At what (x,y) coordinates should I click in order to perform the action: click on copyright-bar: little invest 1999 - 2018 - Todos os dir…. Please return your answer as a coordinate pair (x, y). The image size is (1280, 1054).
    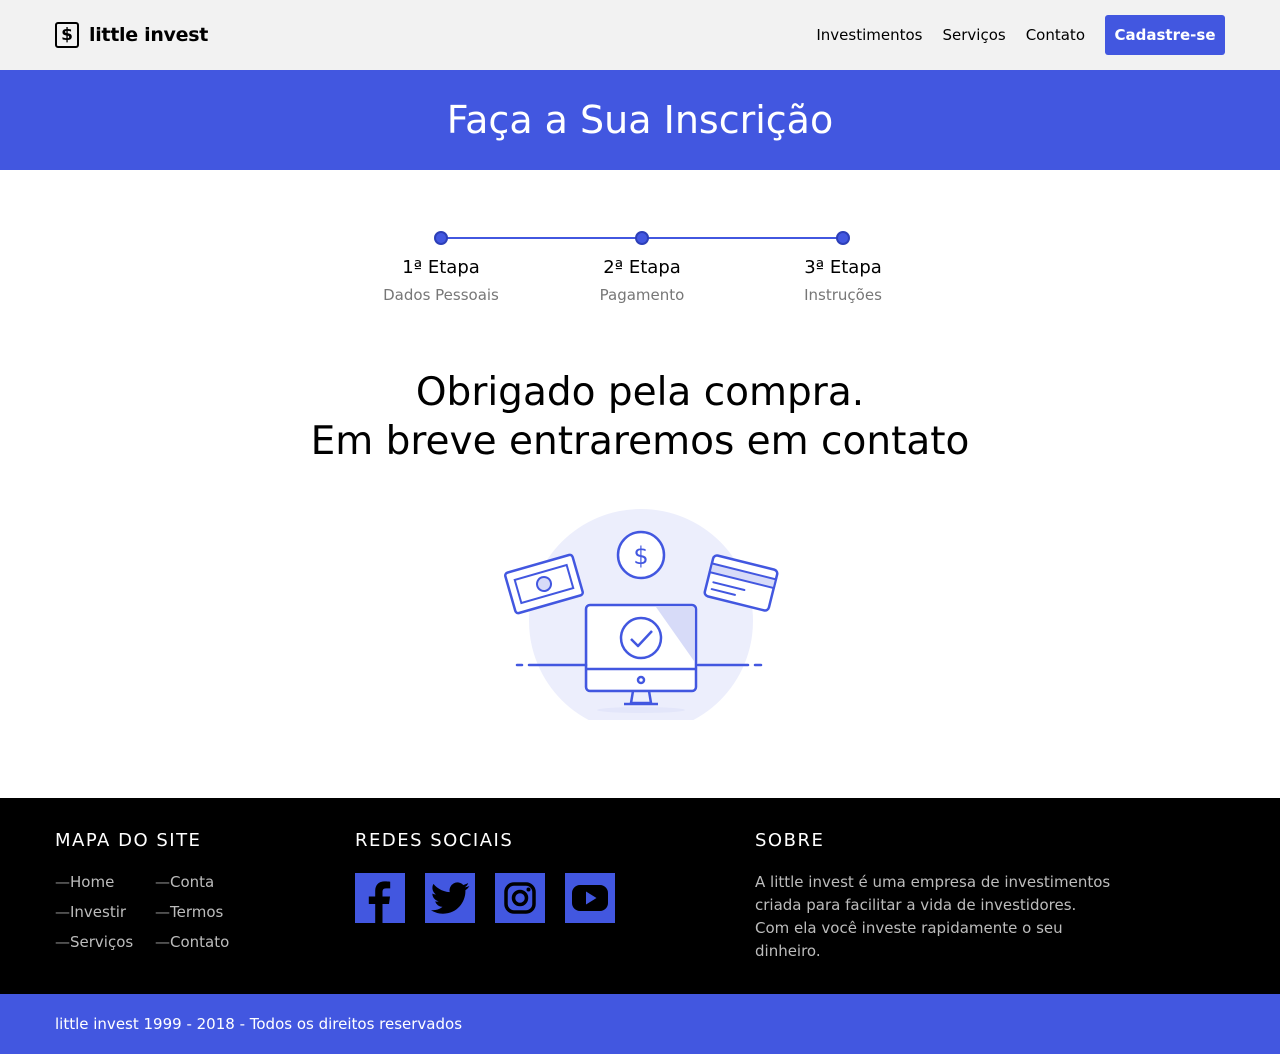
    Looking at the image, I should click on (640, 1024).